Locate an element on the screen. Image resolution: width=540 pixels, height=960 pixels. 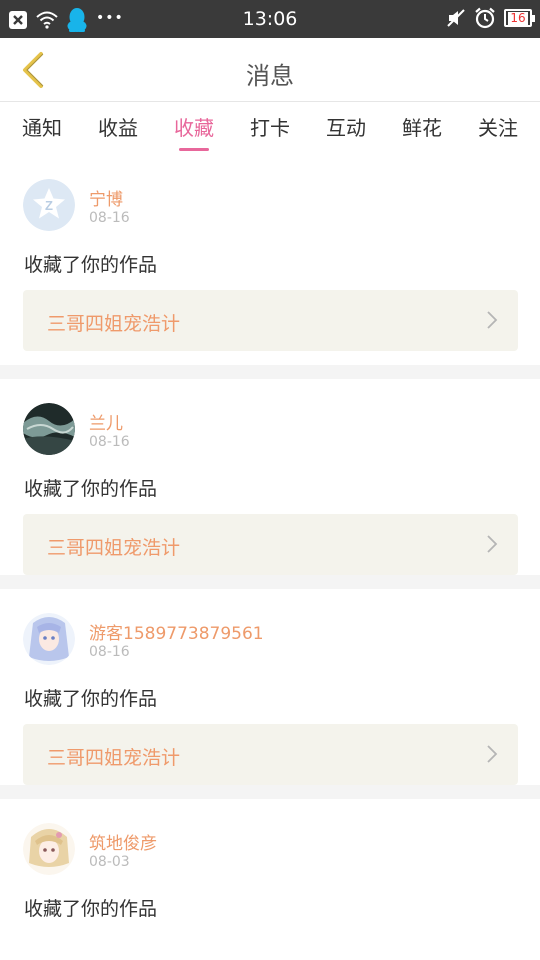
default-avatar-icon: Z is located at coordinates (49, 205).